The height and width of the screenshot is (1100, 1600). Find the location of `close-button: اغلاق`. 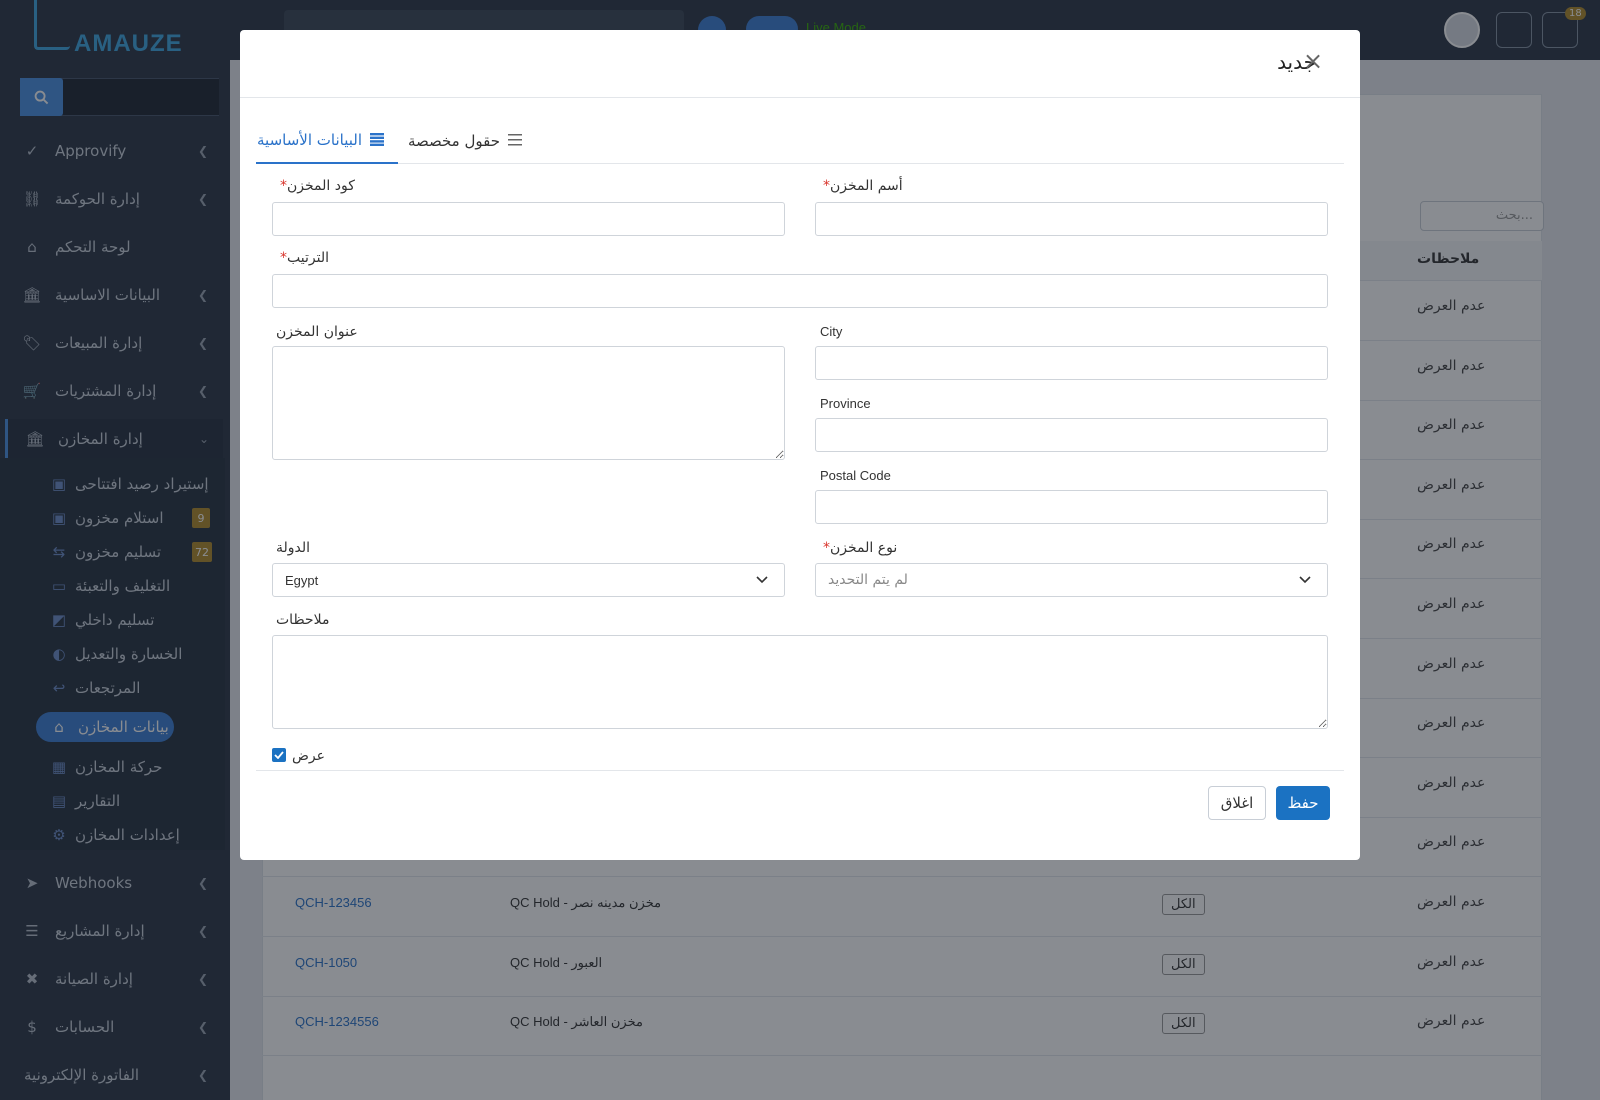

close-button: اغلاق is located at coordinates (1237, 803).